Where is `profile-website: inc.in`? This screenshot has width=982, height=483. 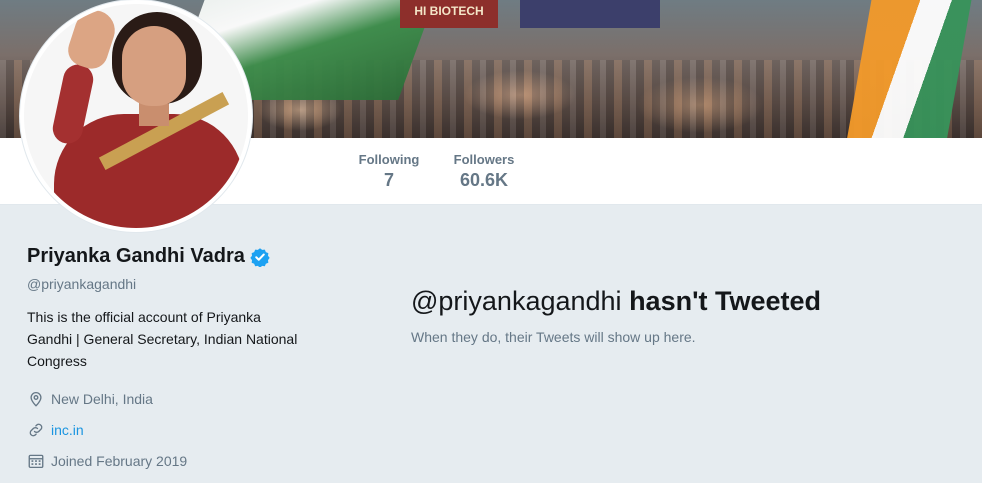 profile-website: inc.in is located at coordinates (172, 429).